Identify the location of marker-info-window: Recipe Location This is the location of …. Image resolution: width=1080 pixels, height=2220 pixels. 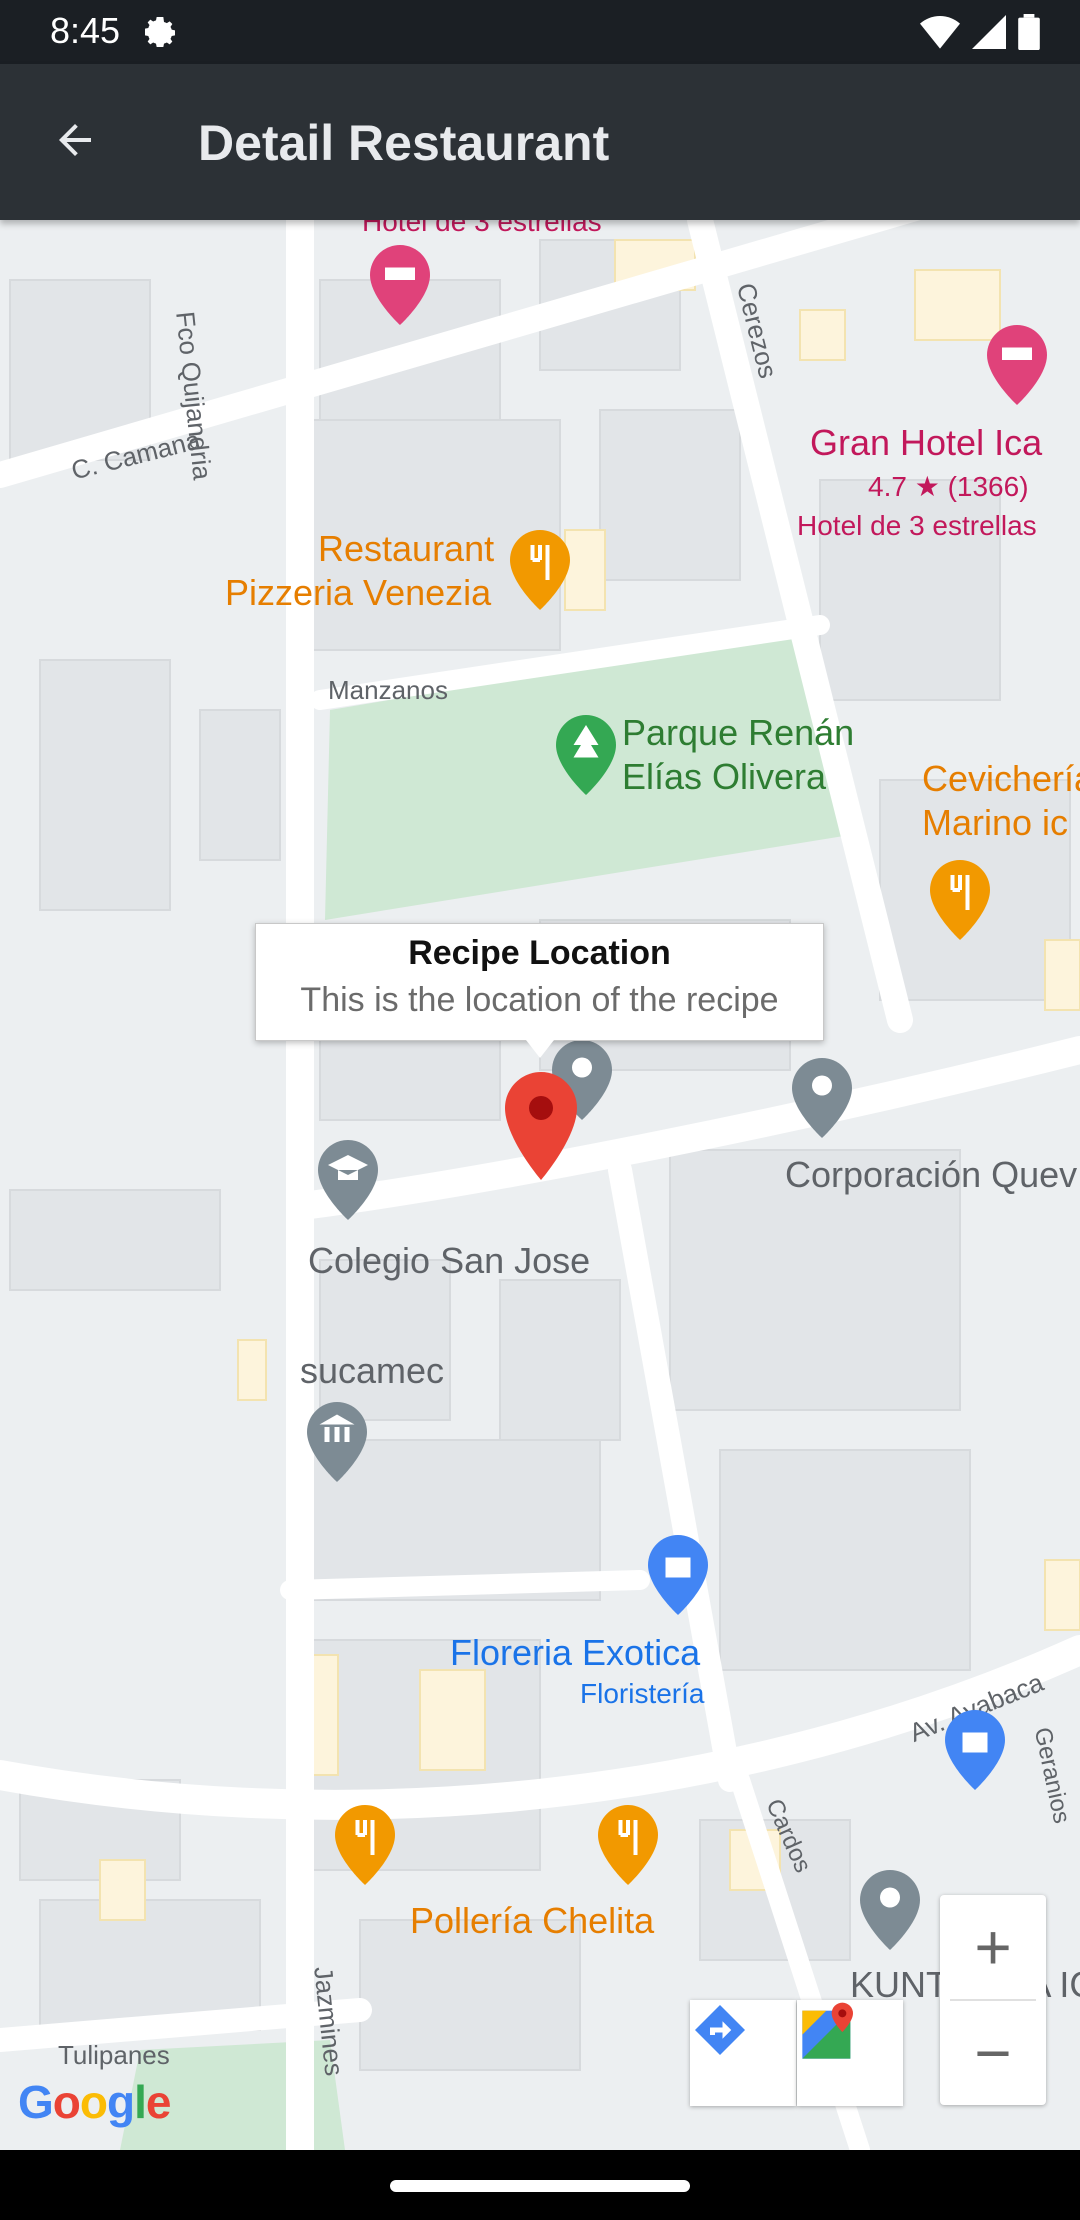
(539, 990).